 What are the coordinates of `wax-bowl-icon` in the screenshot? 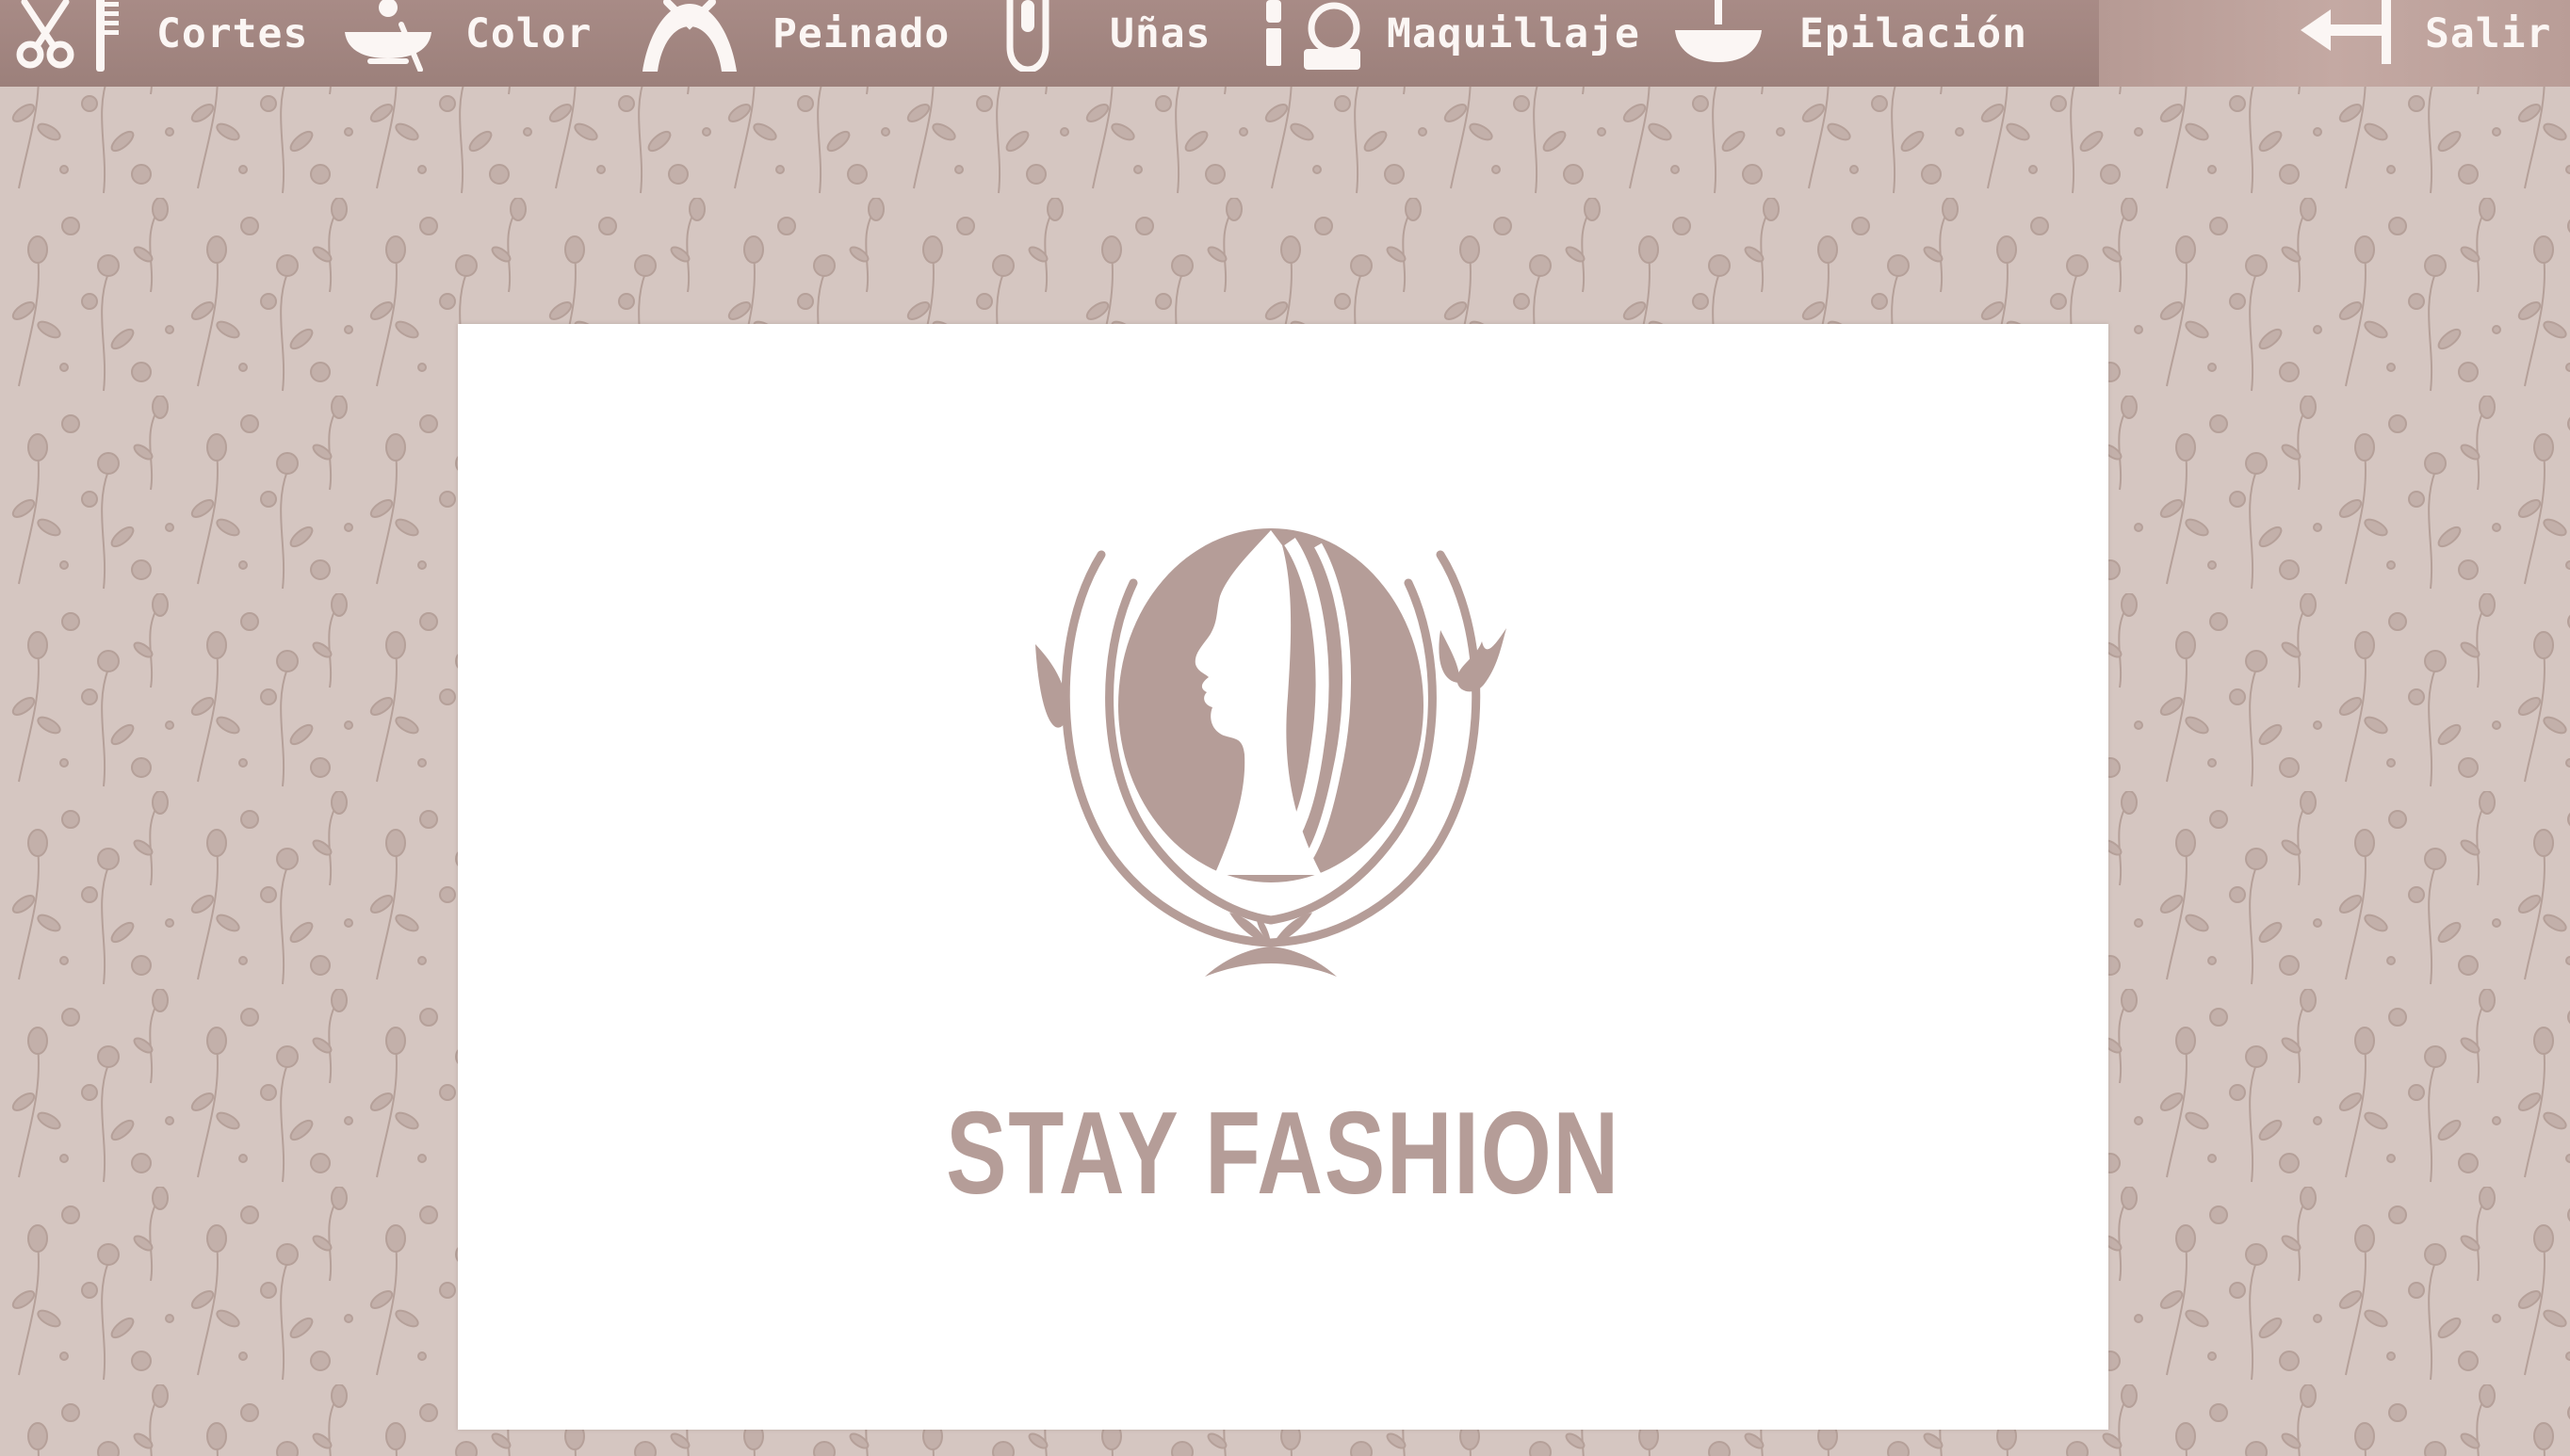 It's located at (1719, 31).